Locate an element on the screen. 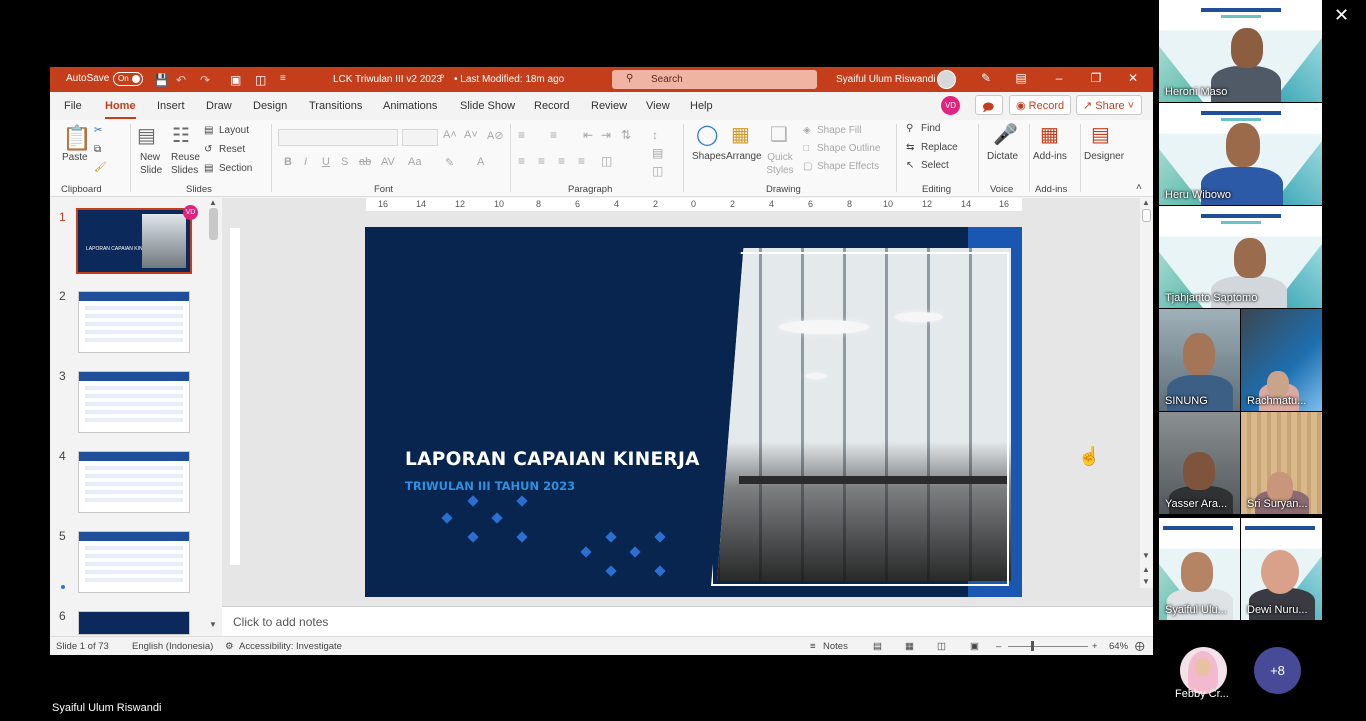 The image size is (1366, 721). quick-access-dropdown-icon: ≡ is located at coordinates (283, 78).